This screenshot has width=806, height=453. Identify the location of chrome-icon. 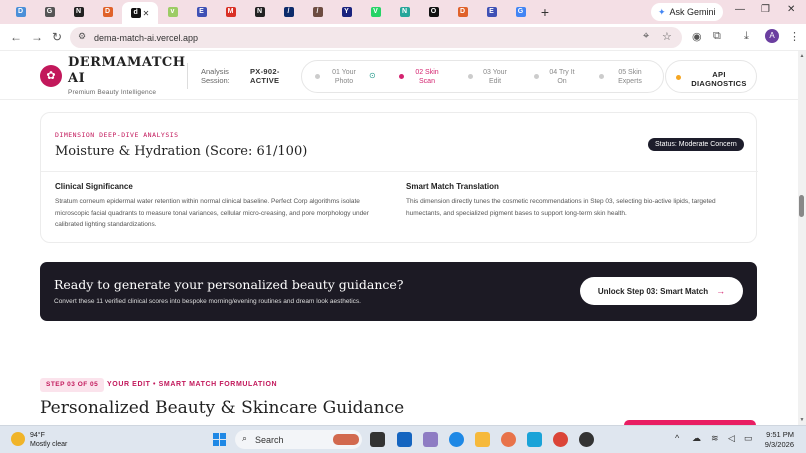
(560, 439).